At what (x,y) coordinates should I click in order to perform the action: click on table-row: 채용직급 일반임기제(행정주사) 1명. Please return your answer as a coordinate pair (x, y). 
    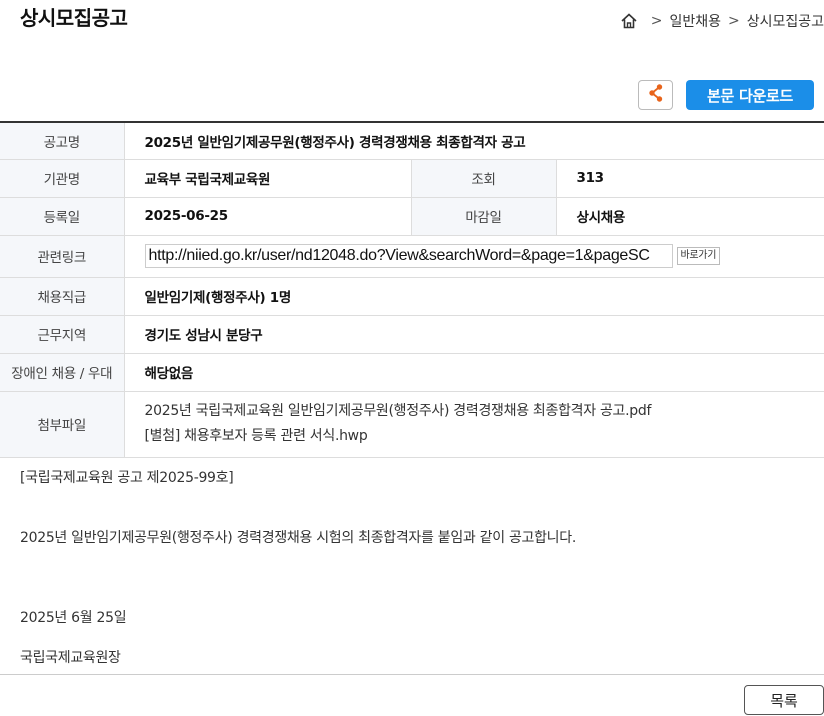
    Looking at the image, I should click on (412, 296).